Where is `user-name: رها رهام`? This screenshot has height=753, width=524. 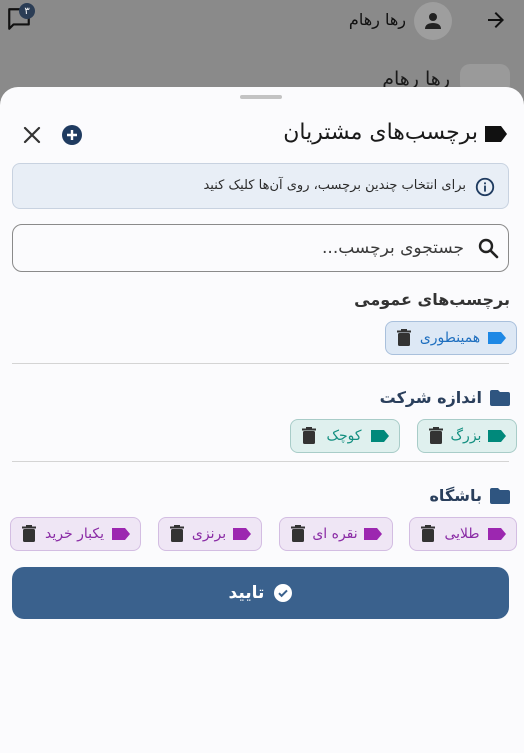 user-name: رها رهام is located at coordinates (377, 19).